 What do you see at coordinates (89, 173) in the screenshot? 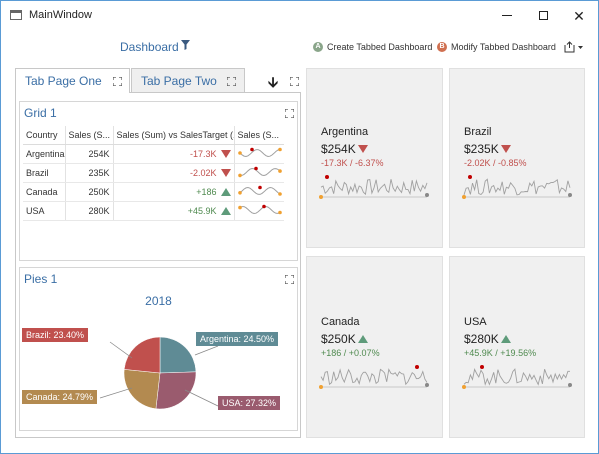
I see `sales-cell: 235K` at bounding box center [89, 173].